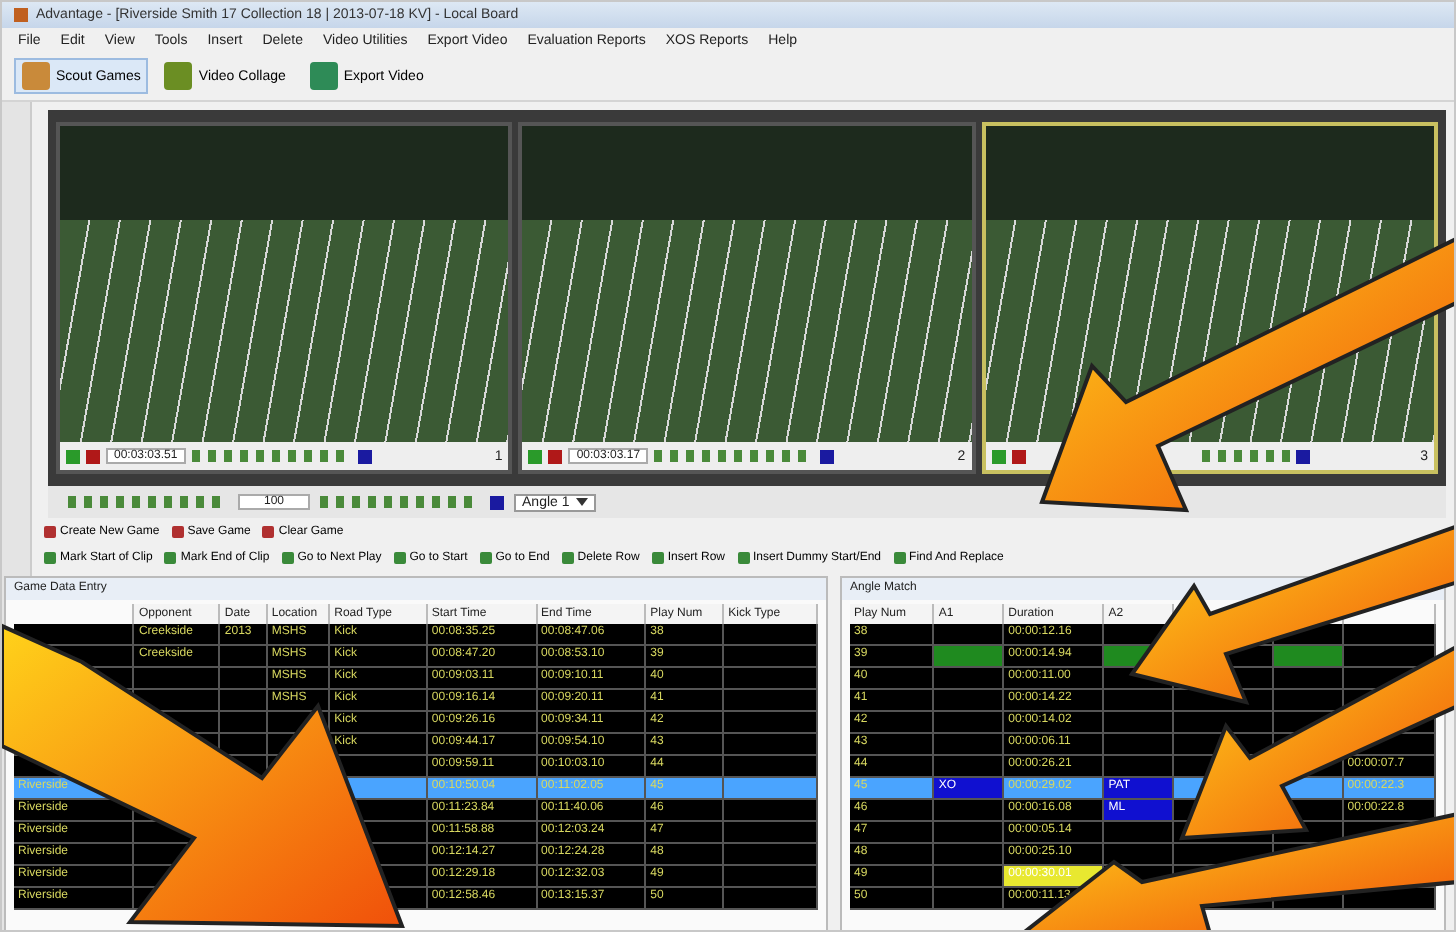  What do you see at coordinates (581, 501) in the screenshot?
I see `caret-icon` at bounding box center [581, 501].